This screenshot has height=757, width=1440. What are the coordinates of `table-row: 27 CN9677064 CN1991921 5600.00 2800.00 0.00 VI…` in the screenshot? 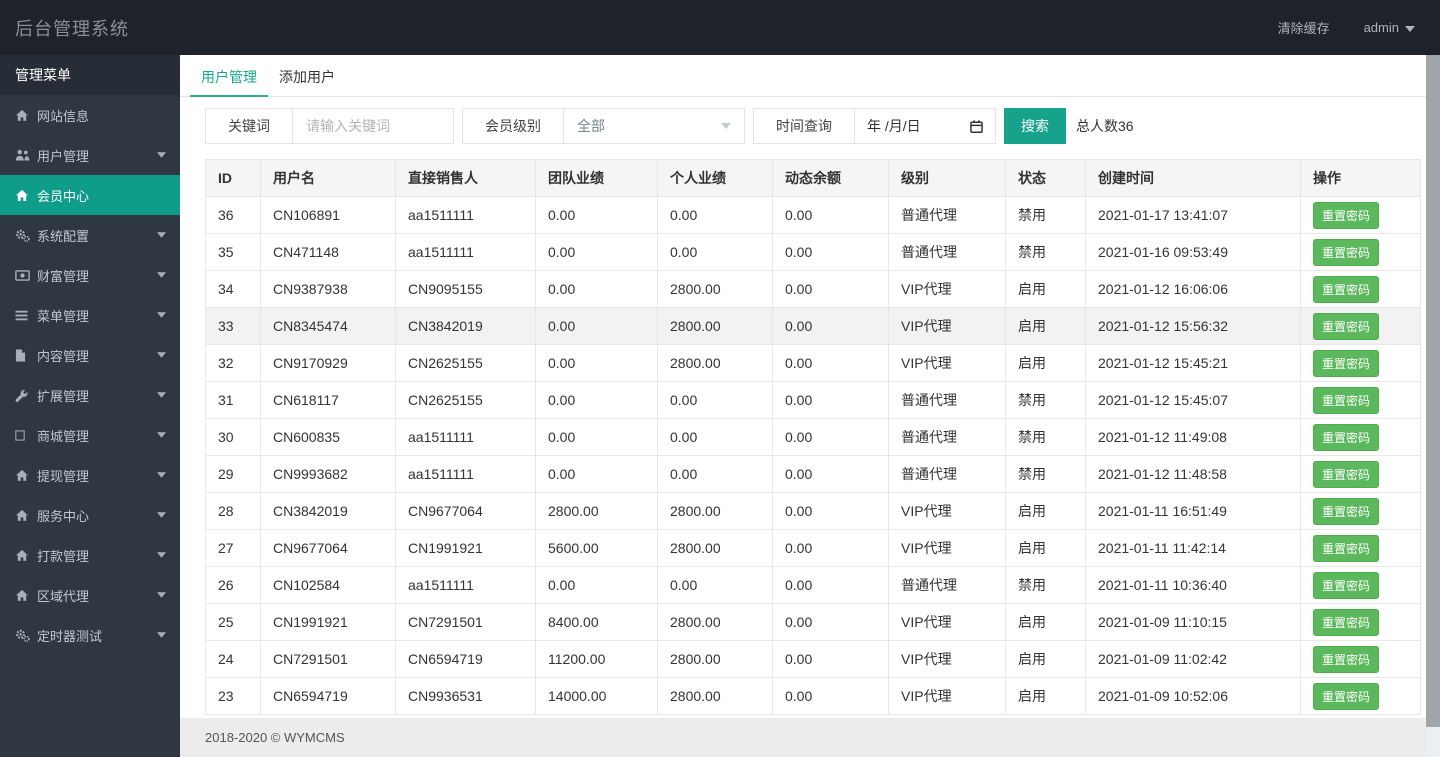 It's located at (813, 548).